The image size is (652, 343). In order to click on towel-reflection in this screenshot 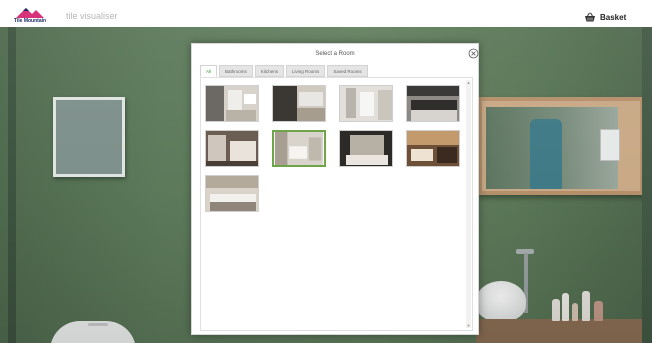, I will do `click(546, 154)`.